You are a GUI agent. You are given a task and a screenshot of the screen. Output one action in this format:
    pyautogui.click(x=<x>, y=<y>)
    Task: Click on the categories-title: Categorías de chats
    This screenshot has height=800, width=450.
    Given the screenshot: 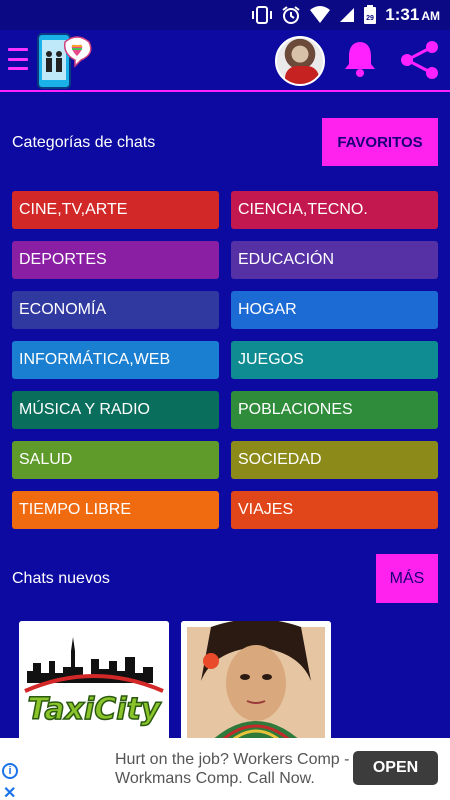 What is the action you would take?
    pyautogui.click(x=84, y=142)
    